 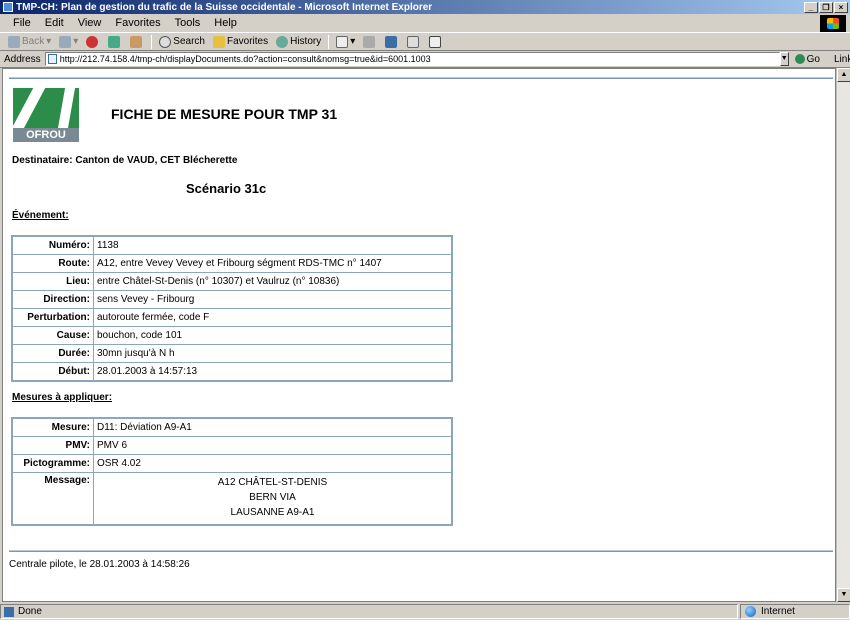 I want to click on history-icon, so click(x=282, y=41).